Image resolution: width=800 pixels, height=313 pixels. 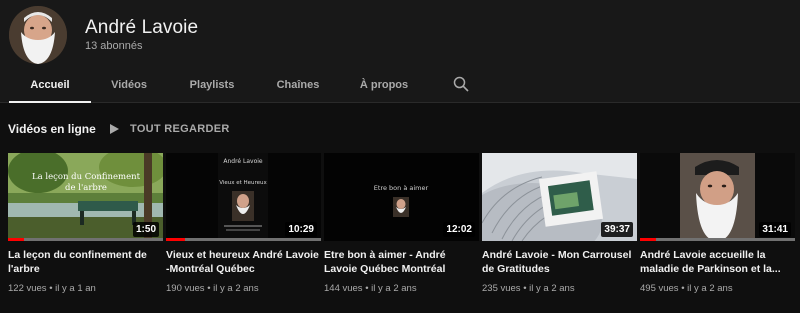 I want to click on play-all-label: TOUT REGARDER, so click(x=180, y=129).